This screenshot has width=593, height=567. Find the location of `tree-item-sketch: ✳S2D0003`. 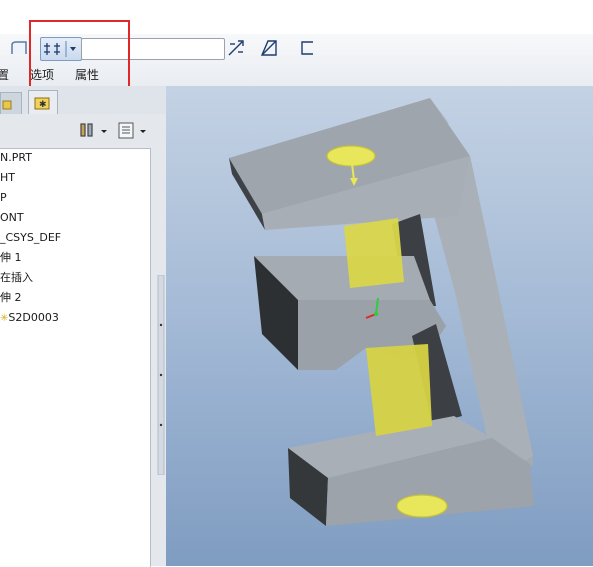

tree-item-sketch: ✳S2D0003 is located at coordinates (29, 318).